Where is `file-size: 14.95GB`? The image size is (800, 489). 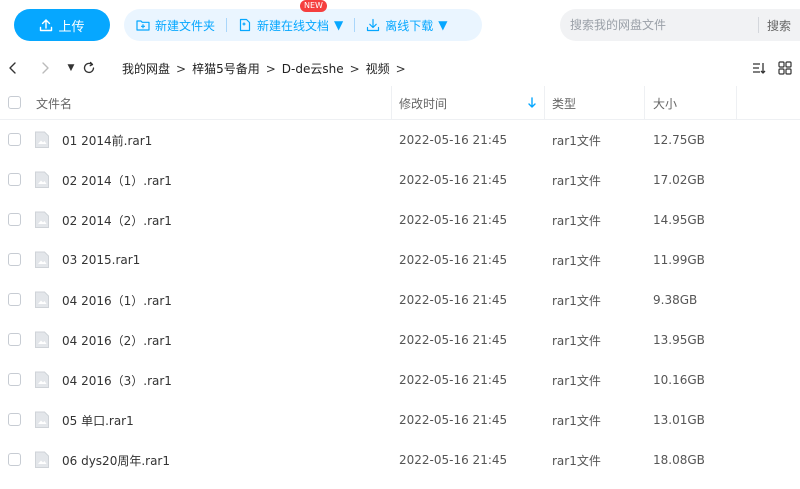 file-size: 14.95GB is located at coordinates (679, 220).